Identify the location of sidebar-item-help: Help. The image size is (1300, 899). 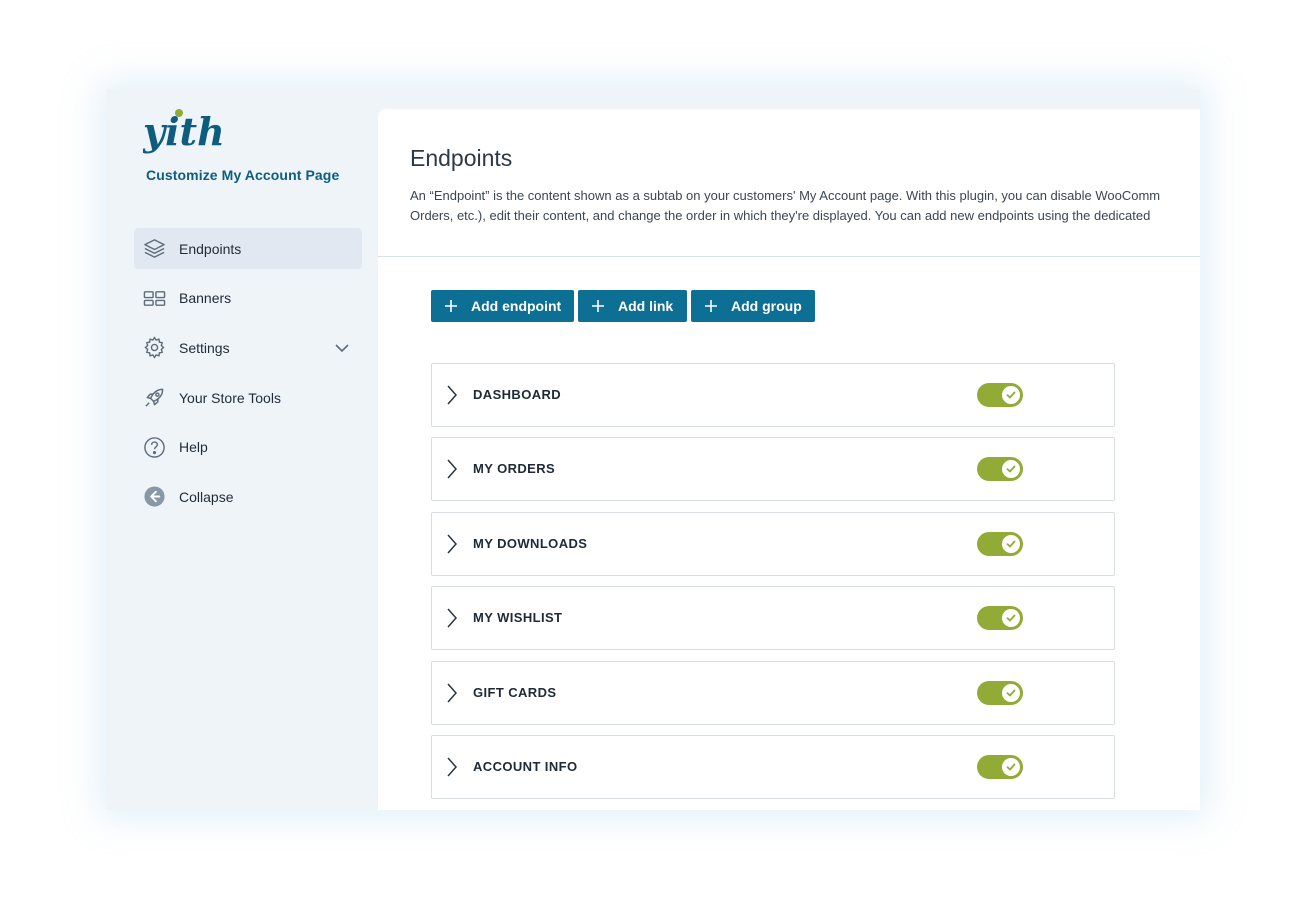
(248, 447).